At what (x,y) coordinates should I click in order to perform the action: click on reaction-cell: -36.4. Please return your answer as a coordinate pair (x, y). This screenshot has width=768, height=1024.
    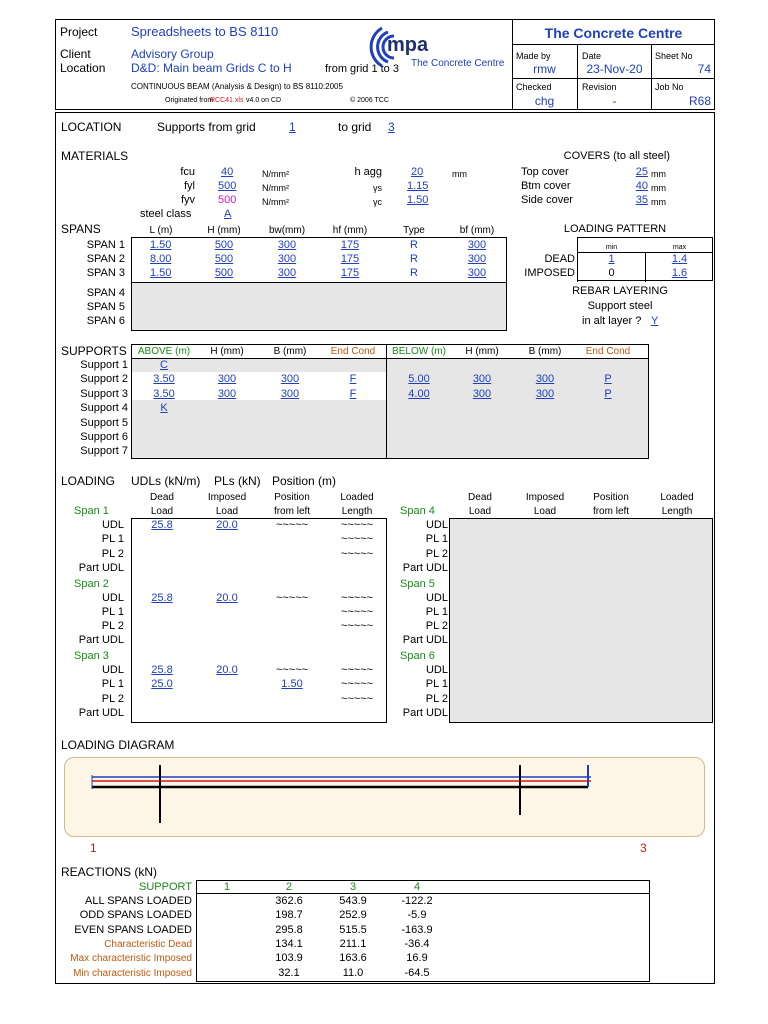
    Looking at the image, I should click on (417, 943).